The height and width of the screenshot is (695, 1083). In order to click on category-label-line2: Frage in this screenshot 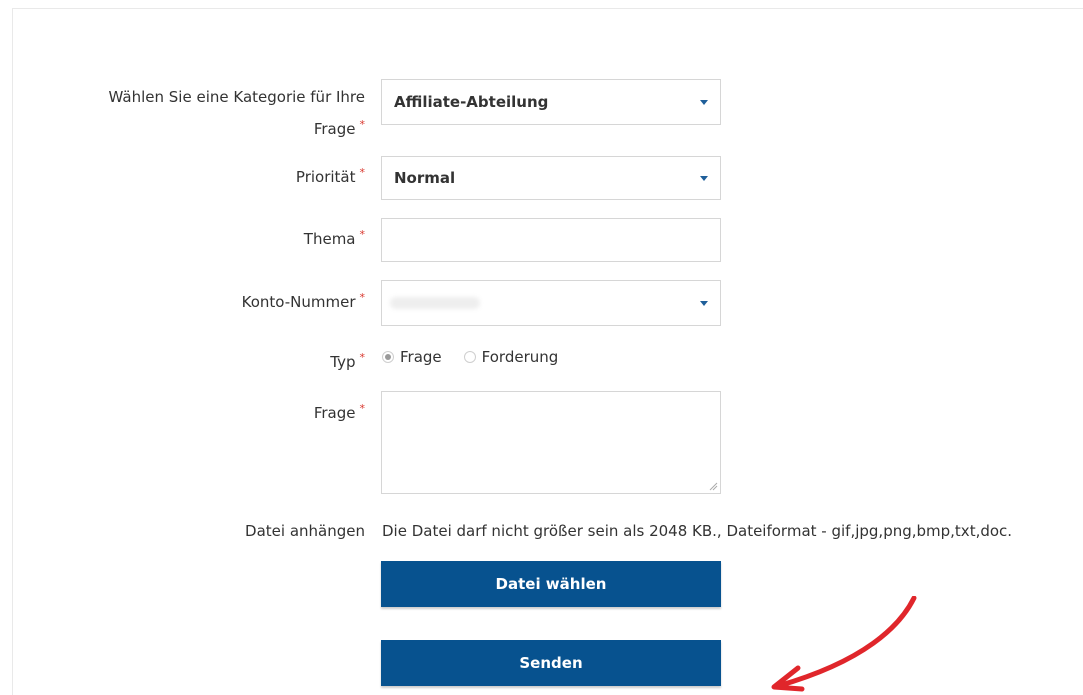, I will do `click(334, 129)`.